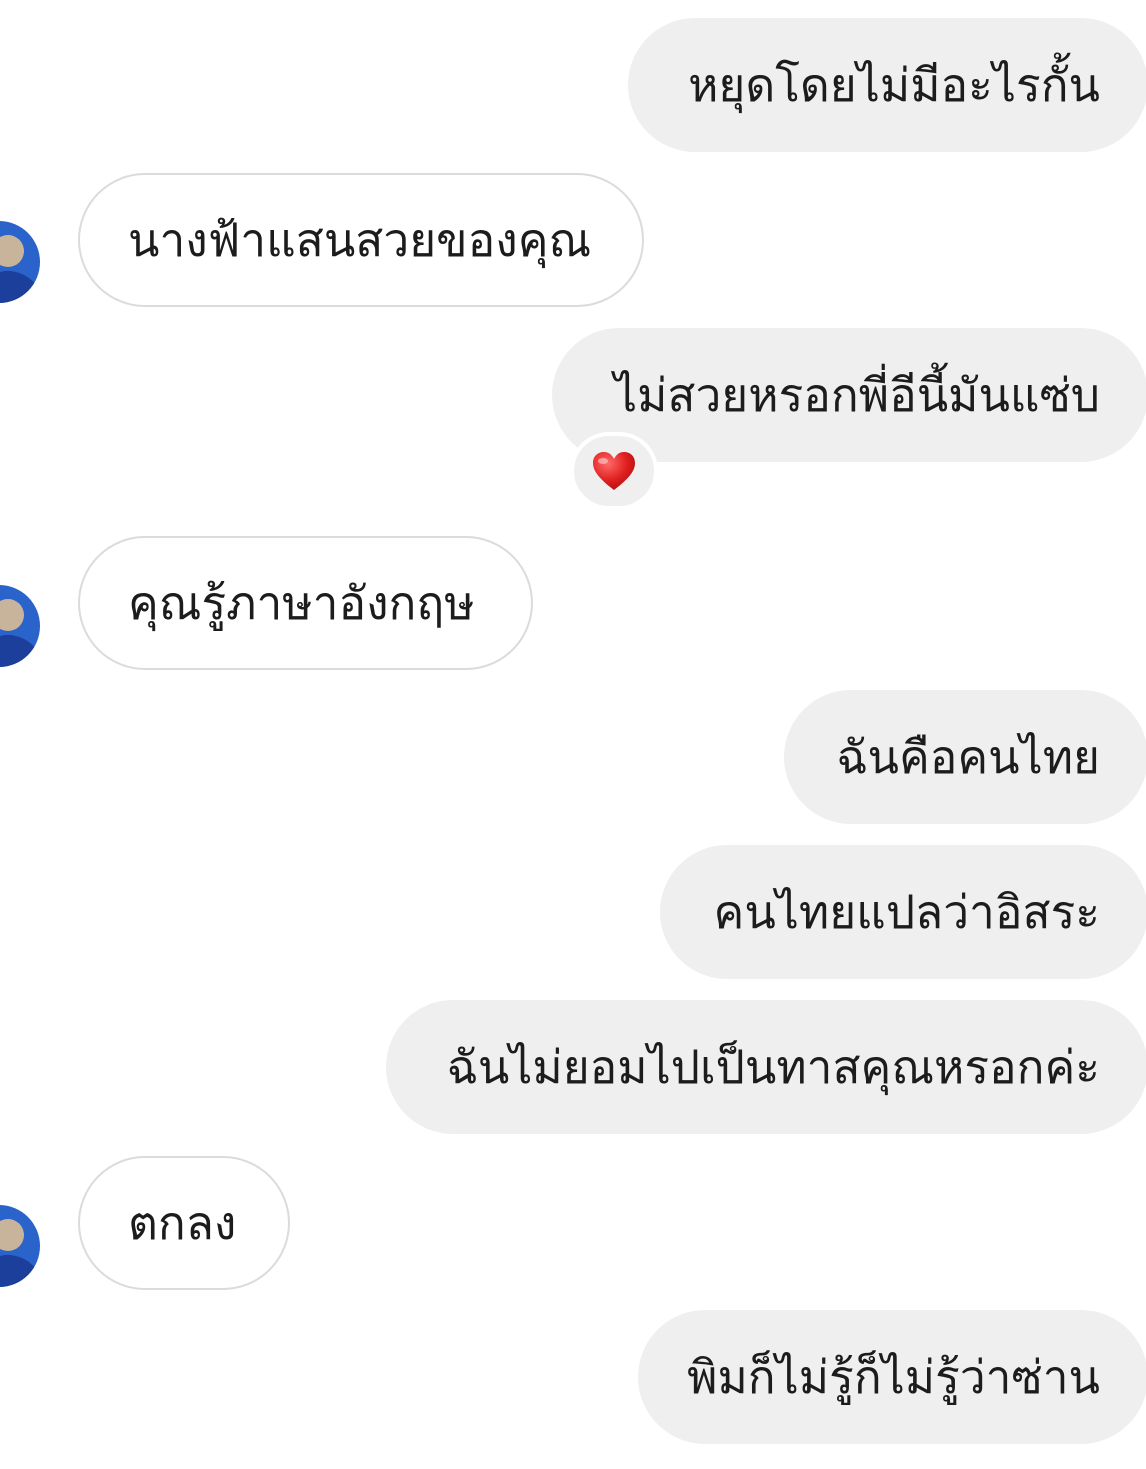  I want to click on message-bubble-incoming: นางฟ้าแสนสวยของคุณ, so click(361, 240).